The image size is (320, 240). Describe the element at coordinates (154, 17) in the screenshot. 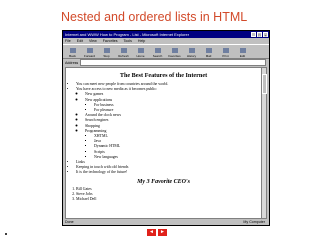

I see `slide-title: Nested and ordered lists in HTML` at that location.